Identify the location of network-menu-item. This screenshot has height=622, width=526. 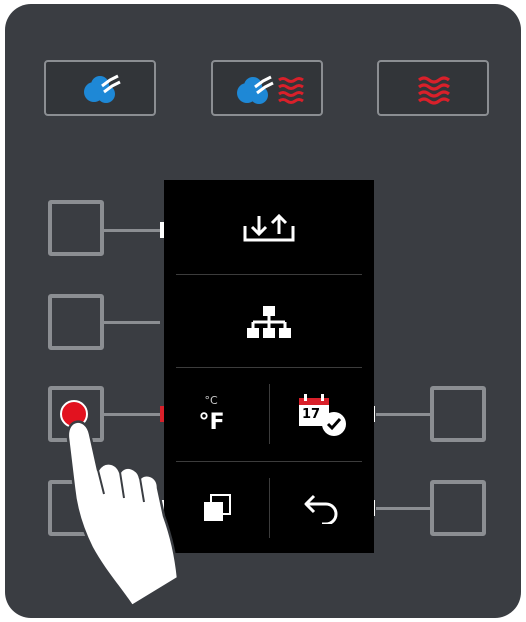
(269, 321).